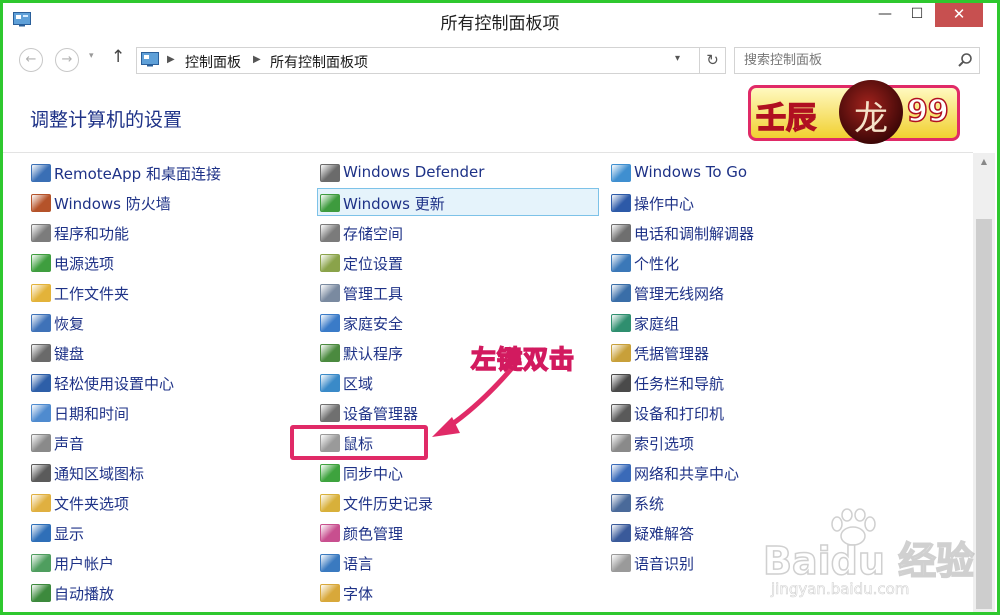 This screenshot has width=1000, height=615. What do you see at coordinates (713, 60) in the screenshot?
I see `refresh-button: ↻` at bounding box center [713, 60].